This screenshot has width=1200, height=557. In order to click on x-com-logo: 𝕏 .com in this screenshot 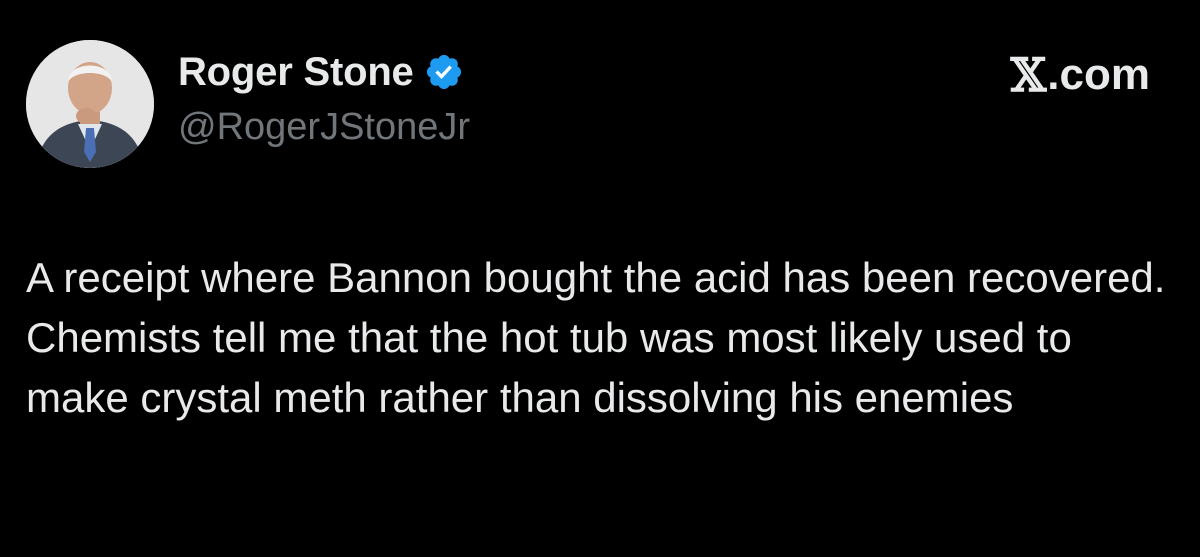, I will do `click(1080, 75)`.